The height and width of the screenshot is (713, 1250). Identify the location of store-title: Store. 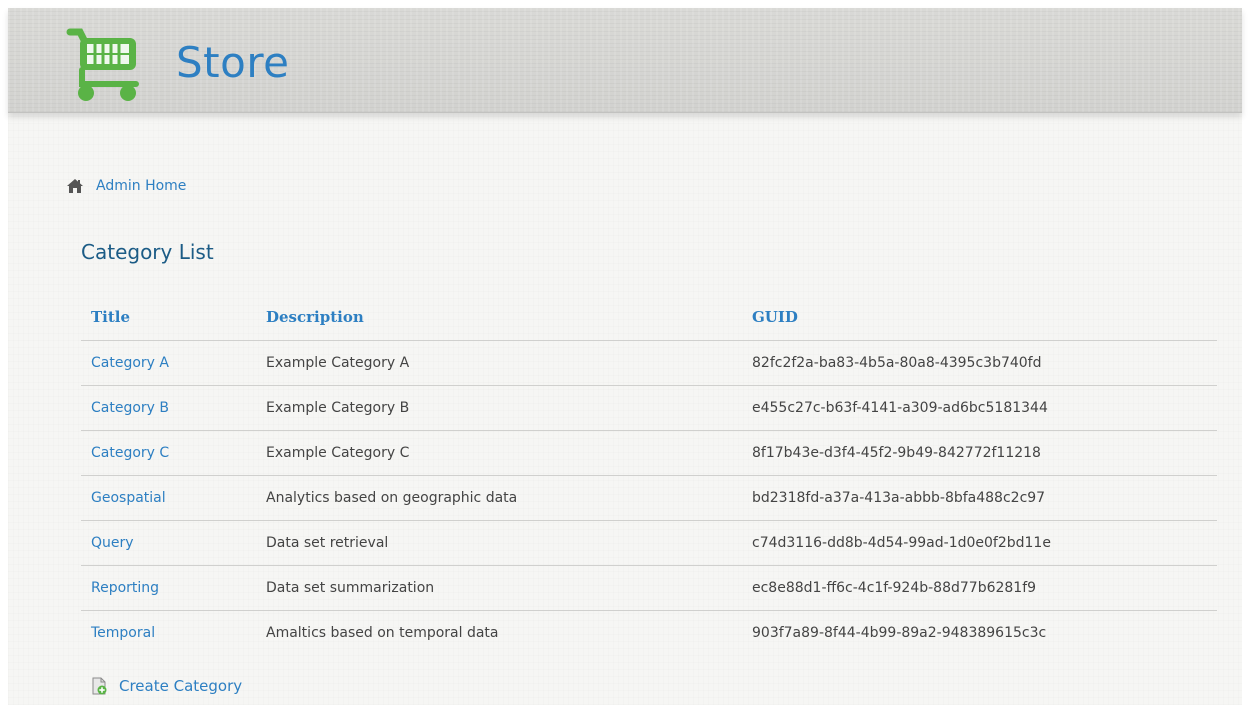
(233, 62).